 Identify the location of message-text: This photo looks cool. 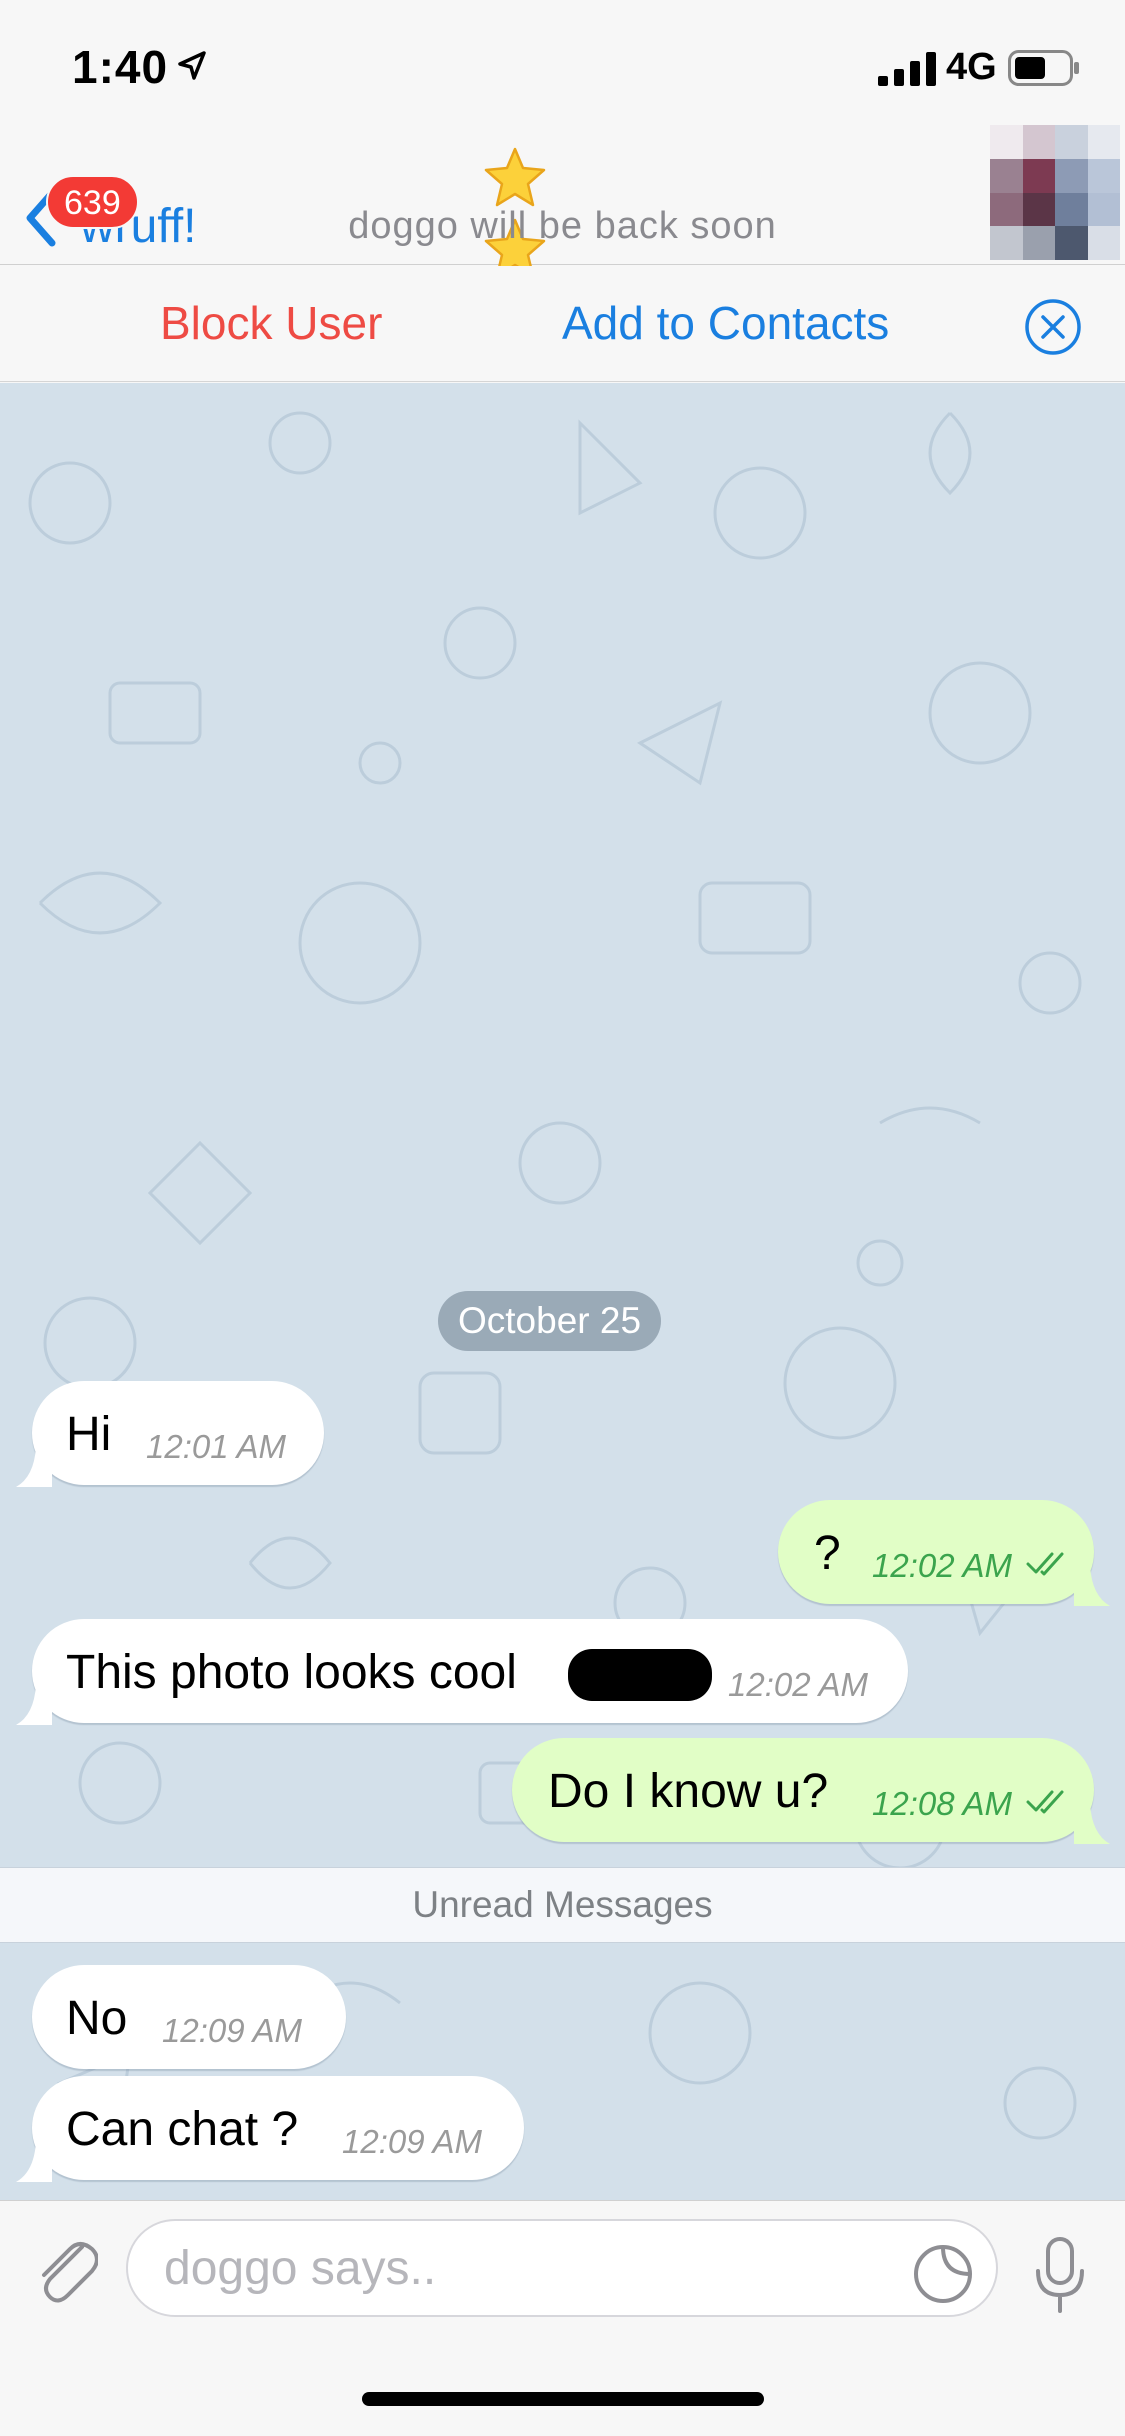
(291, 1672).